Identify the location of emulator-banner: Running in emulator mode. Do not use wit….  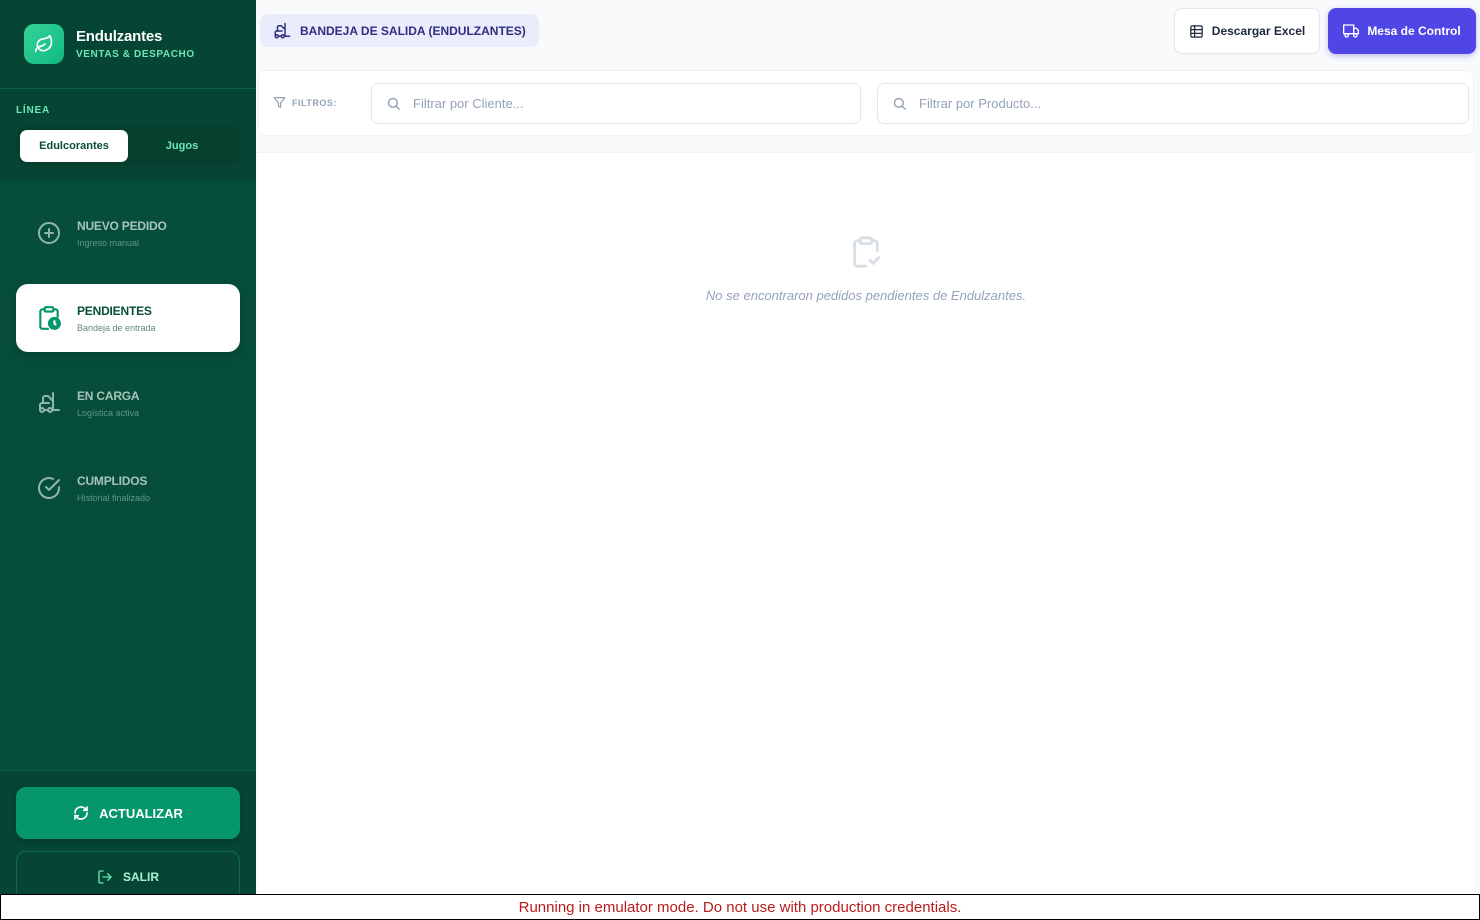
(740, 907).